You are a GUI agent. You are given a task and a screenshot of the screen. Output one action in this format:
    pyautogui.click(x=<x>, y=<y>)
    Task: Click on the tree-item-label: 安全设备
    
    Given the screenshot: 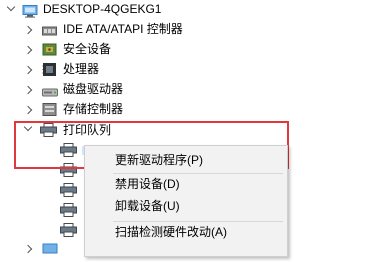 What is the action you would take?
    pyautogui.click(x=87, y=49)
    